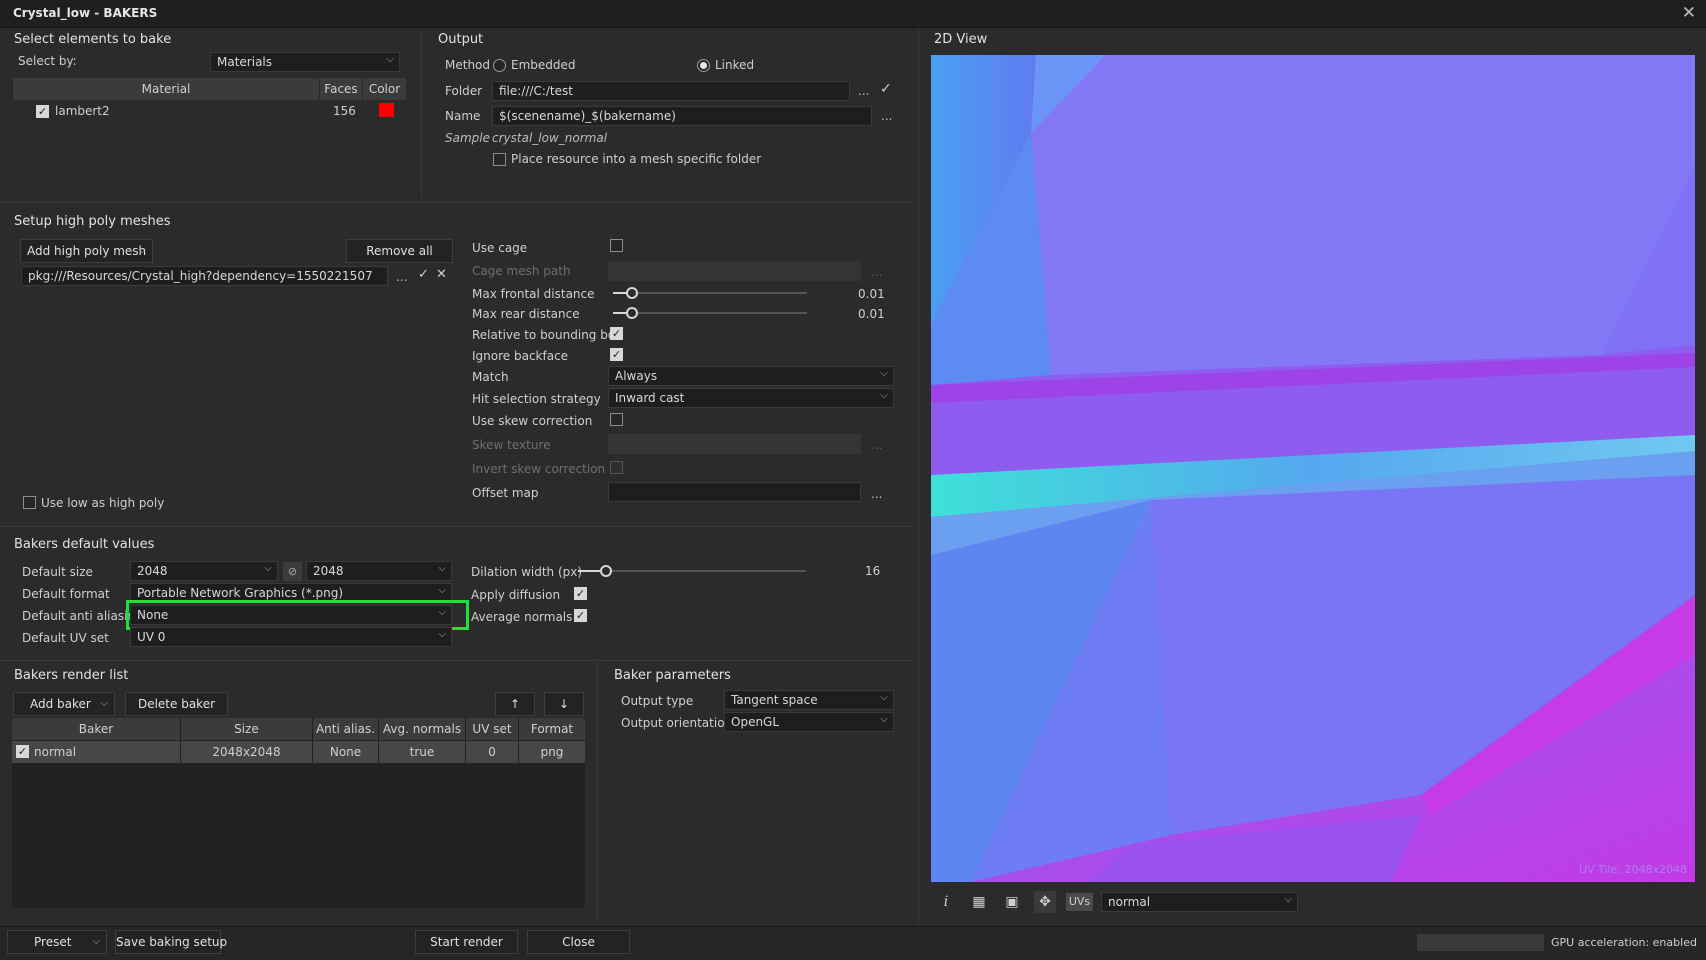 This screenshot has width=1706, height=960. Describe the element at coordinates (526, 314) in the screenshot. I see `max-rear-label: Max rear distance` at that location.